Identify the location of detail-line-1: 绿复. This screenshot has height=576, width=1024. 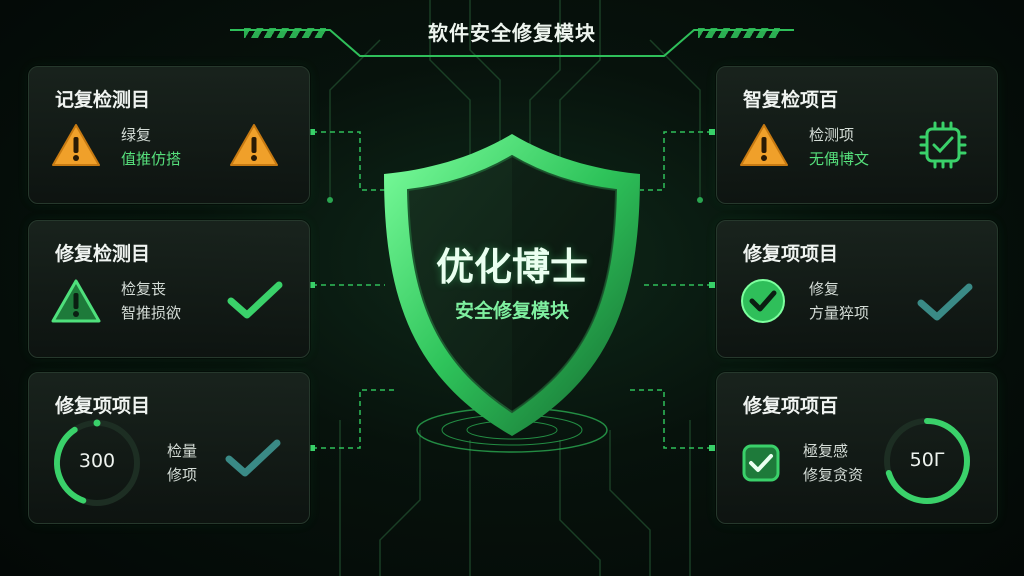
(136, 135).